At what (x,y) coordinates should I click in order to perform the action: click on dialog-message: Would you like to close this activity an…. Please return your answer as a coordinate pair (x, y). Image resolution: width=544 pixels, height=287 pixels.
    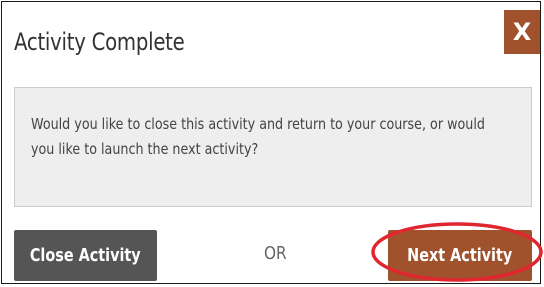
    Looking at the image, I should click on (258, 136).